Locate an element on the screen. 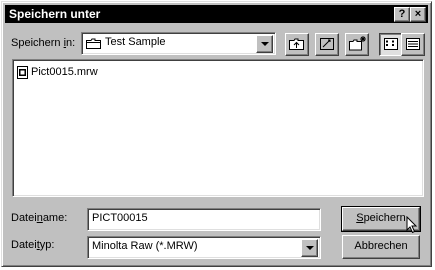 This screenshot has width=435, height=270. folder-icon is located at coordinates (93, 43).